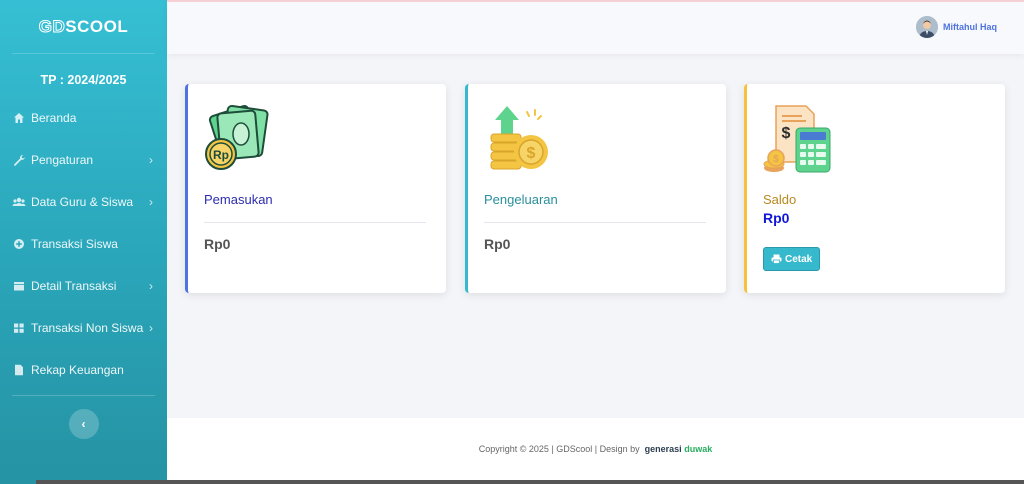 This screenshot has height=484, width=1024. Describe the element at coordinates (217, 244) in the screenshot. I see `pemasukan-value: Rp0` at that location.